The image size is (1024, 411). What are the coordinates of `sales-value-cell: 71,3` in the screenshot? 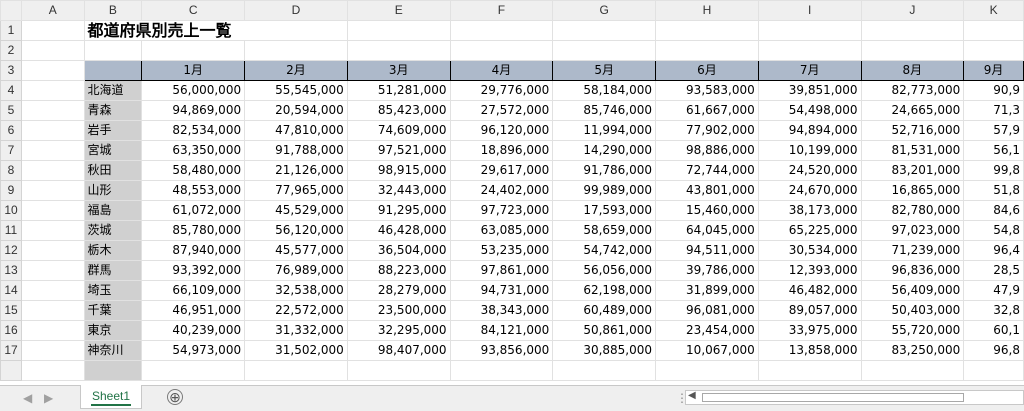 It's located at (993, 110).